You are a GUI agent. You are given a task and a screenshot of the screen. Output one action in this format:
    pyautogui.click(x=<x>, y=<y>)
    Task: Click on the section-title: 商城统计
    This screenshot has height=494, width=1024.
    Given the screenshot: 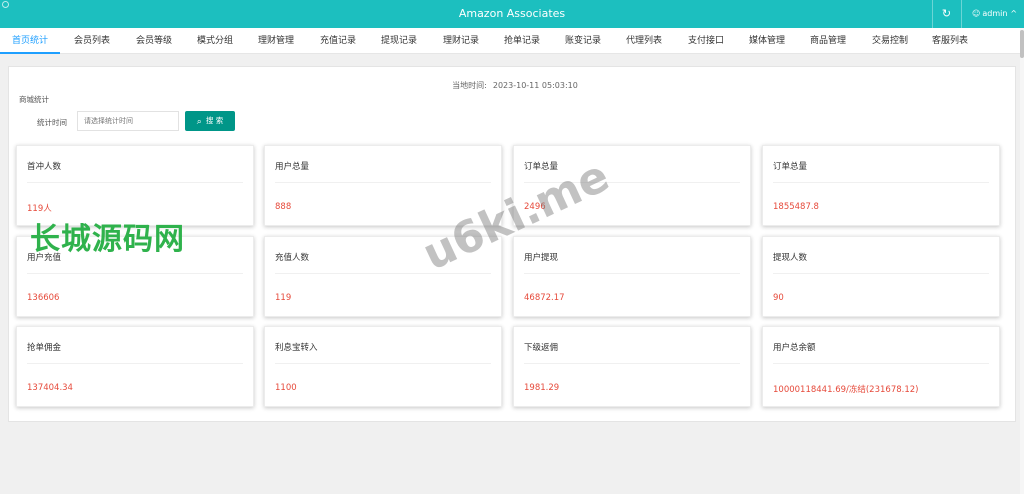 What is the action you would take?
    pyautogui.click(x=34, y=99)
    